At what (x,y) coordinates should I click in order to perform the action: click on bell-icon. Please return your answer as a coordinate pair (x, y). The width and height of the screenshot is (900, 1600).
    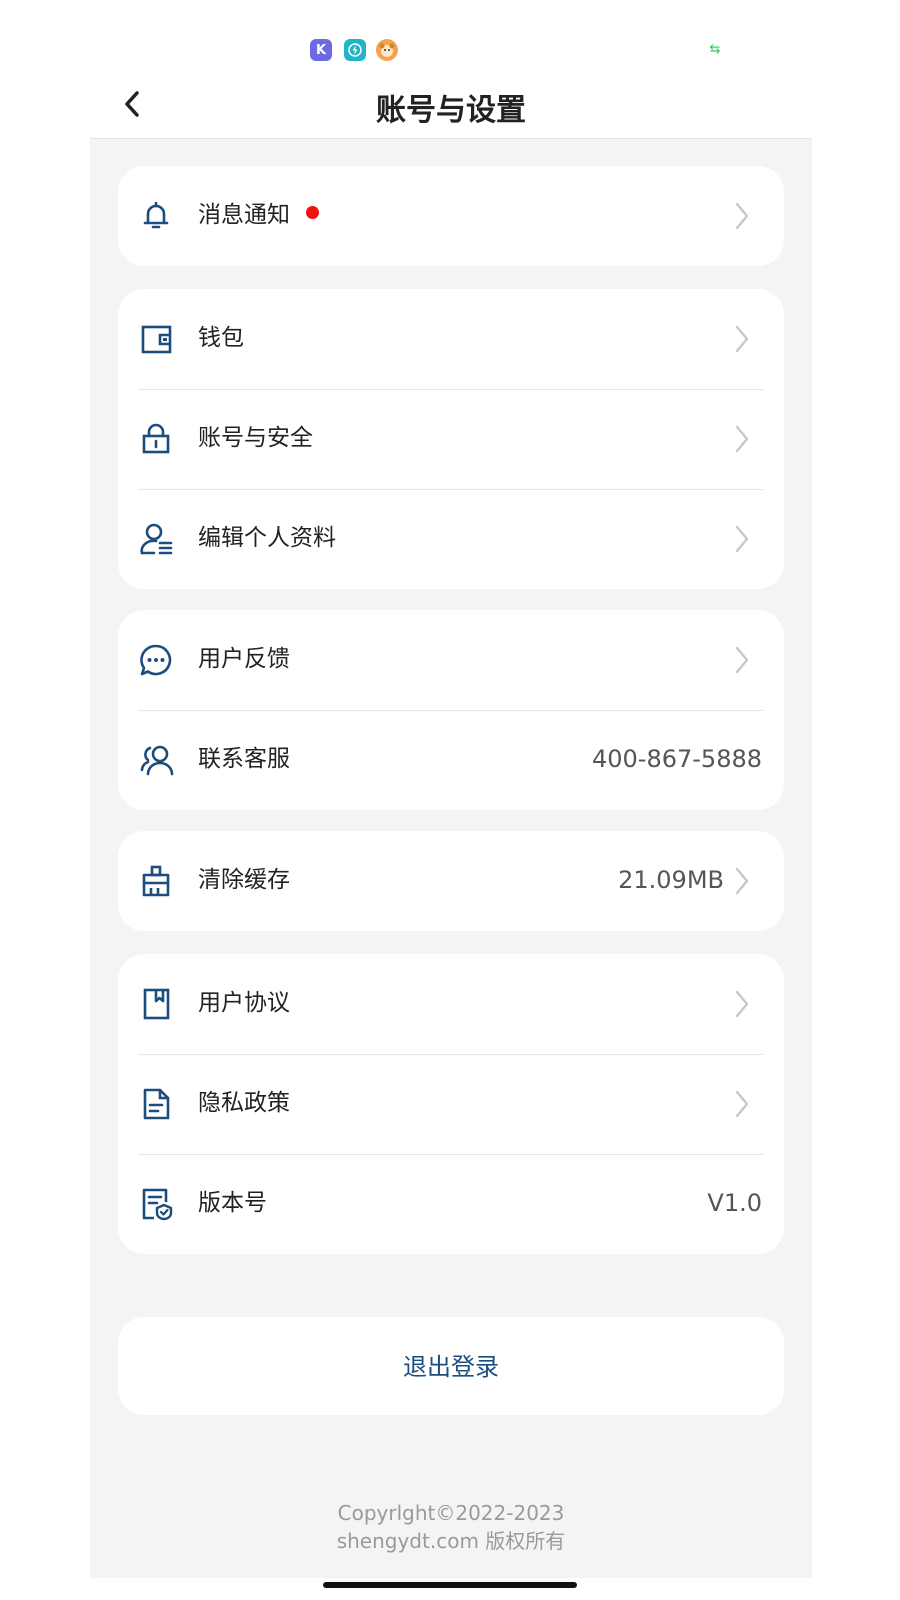
    Looking at the image, I should click on (156, 215).